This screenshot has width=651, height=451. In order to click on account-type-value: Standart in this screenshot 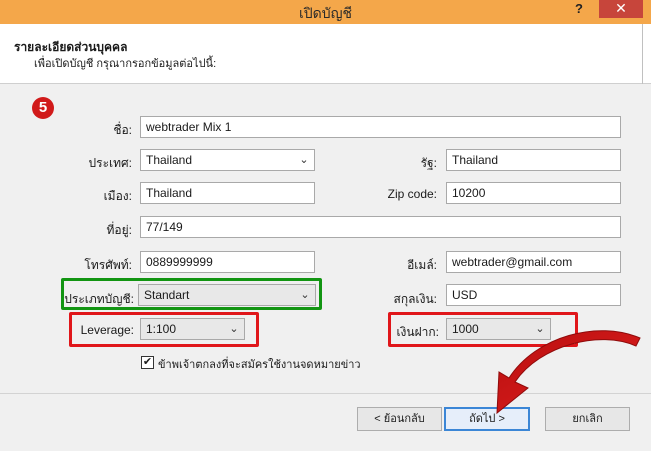, I will do `click(167, 295)`.